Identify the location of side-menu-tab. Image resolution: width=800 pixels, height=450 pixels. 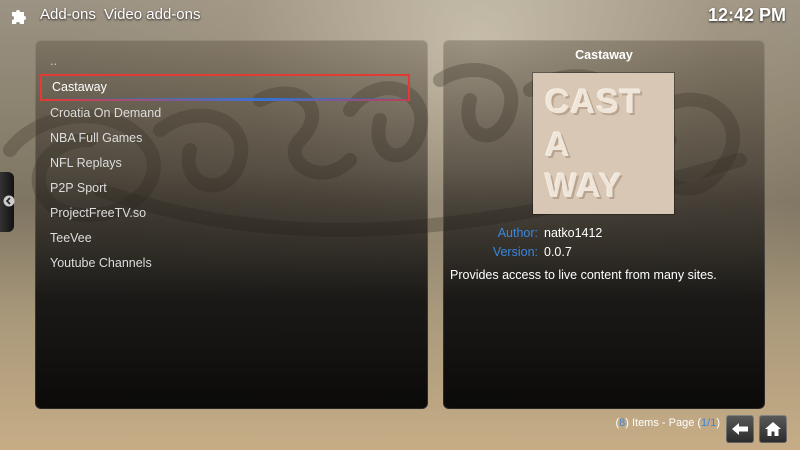
(7, 202).